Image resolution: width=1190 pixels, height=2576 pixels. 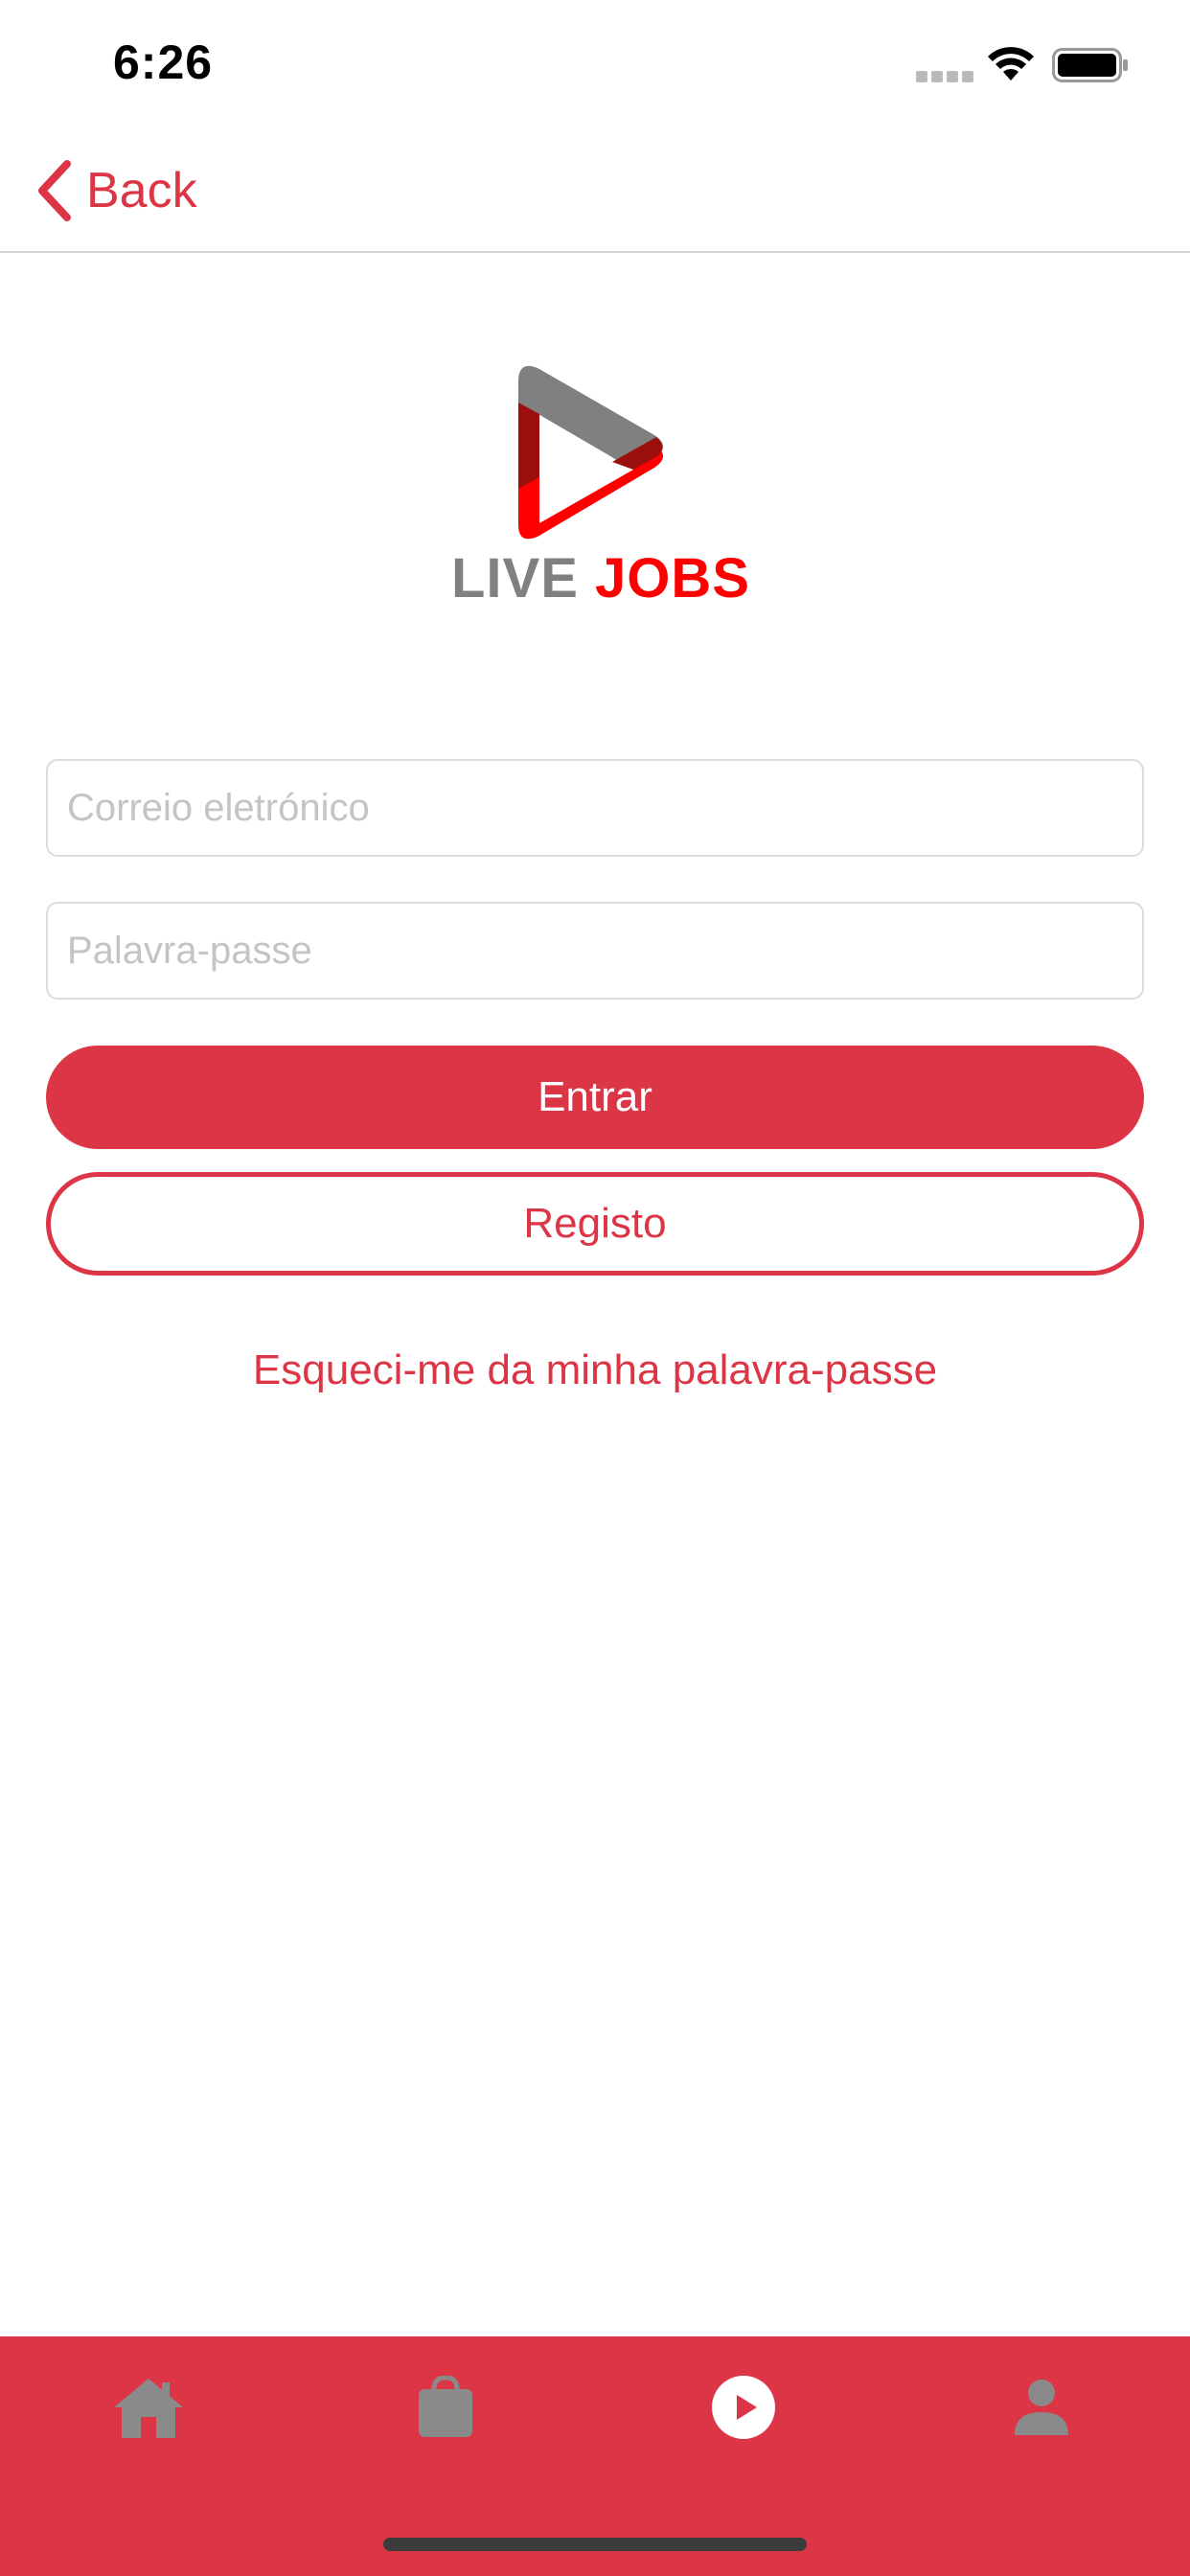 I want to click on tab-profile, so click(x=1041, y=2407).